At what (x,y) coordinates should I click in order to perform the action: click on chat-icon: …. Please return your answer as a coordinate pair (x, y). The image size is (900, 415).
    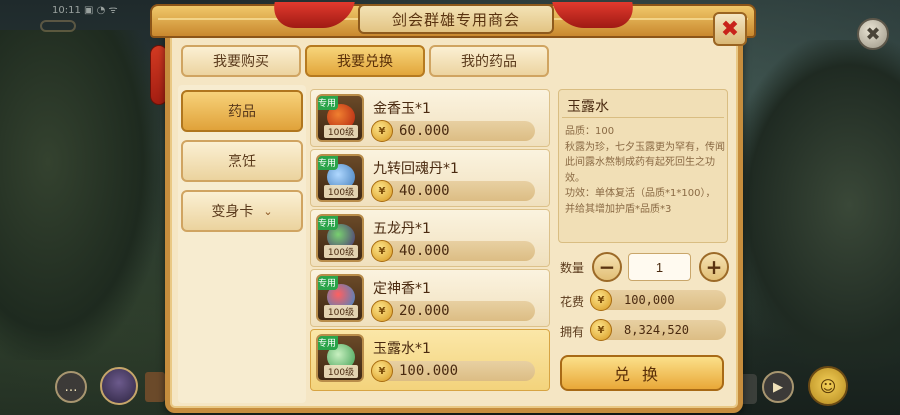
    Looking at the image, I should click on (71, 387).